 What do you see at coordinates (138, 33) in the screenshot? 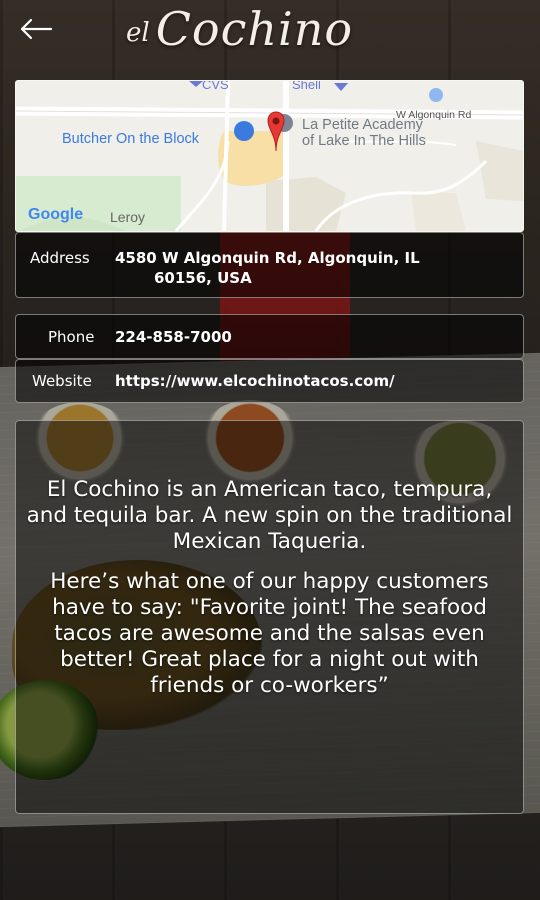
I see `logo-prefix: el` at bounding box center [138, 33].